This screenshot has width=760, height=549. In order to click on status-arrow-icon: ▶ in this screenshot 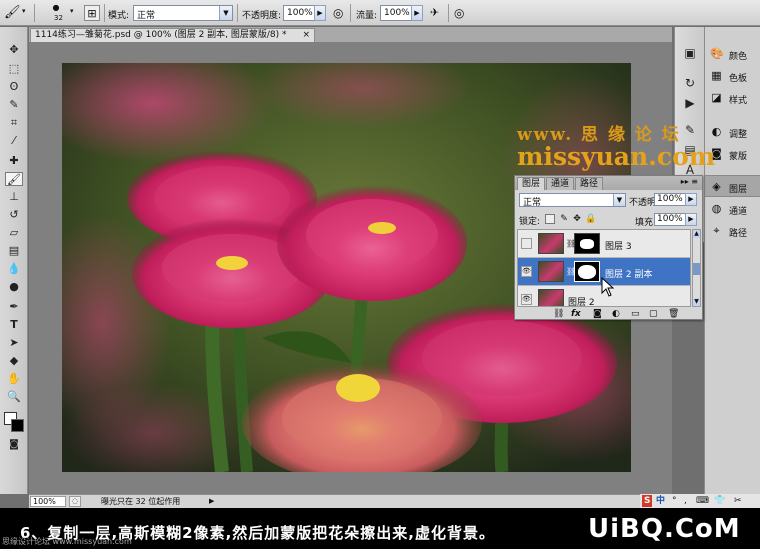, I will do `click(214, 501)`.